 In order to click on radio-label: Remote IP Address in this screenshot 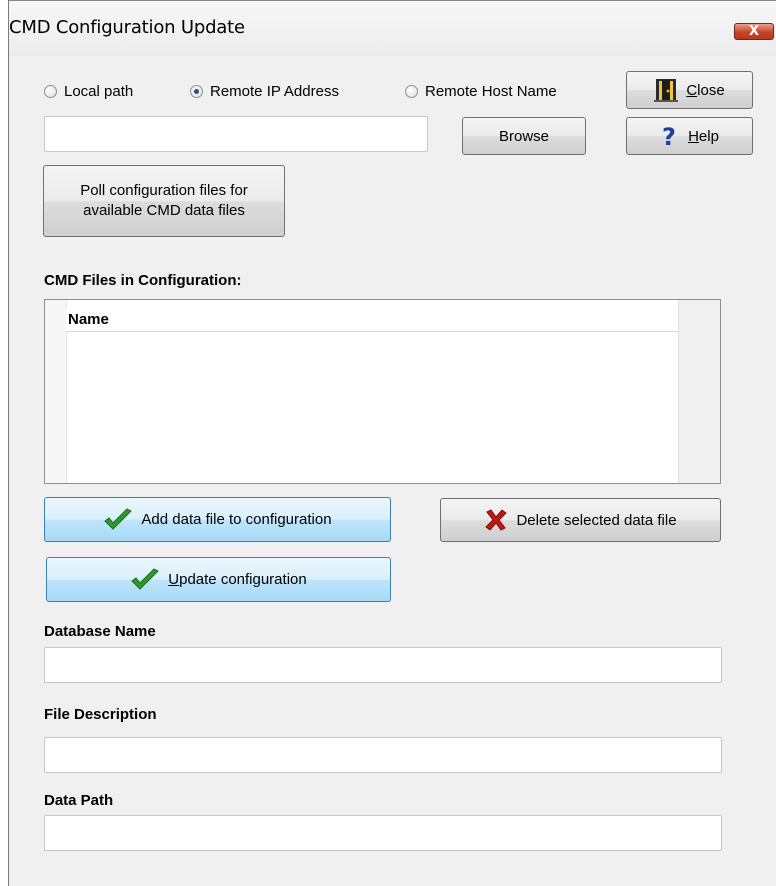, I will do `click(274, 91)`.